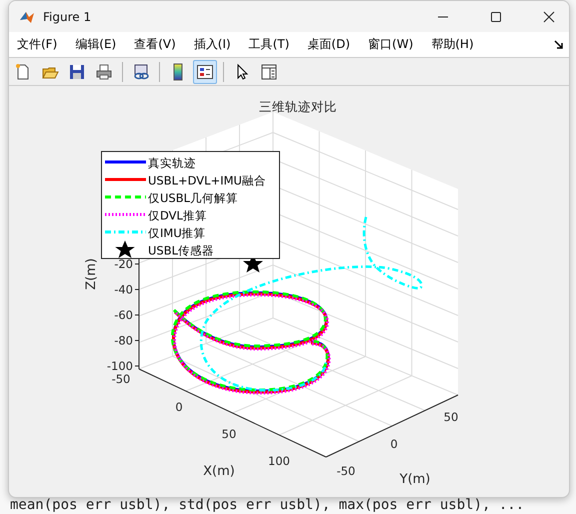  Describe the element at coordinates (207, 181) in the screenshot. I see `legend-label: USBL+DVL+IMU融合` at that location.